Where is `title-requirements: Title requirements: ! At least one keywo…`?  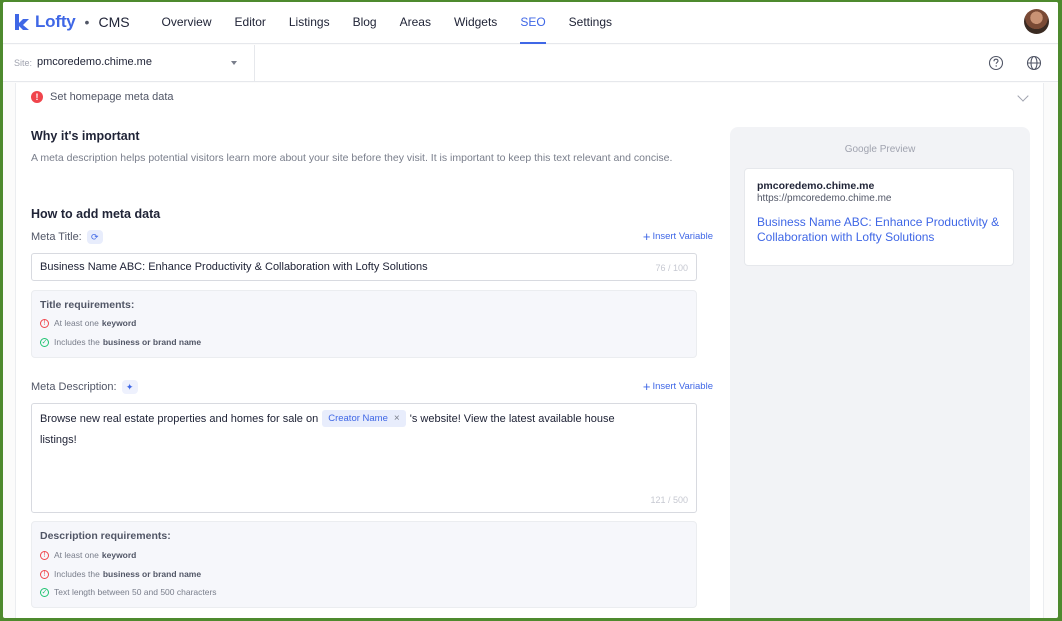 title-requirements: Title requirements: ! At least one keywo… is located at coordinates (364, 324).